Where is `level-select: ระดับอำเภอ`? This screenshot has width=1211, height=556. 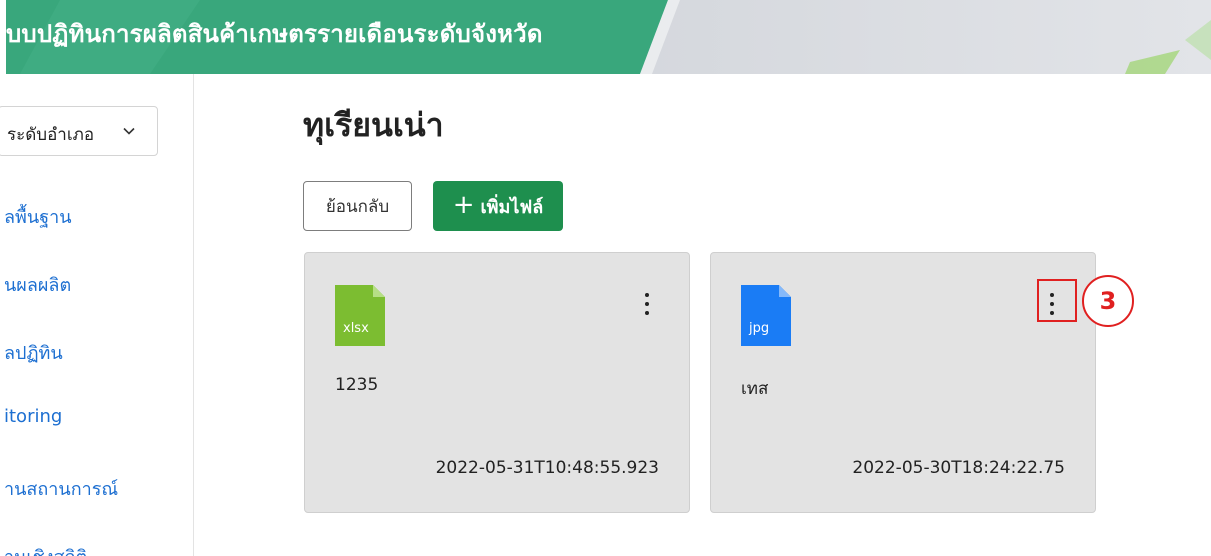 level-select: ระดับอำเภอ is located at coordinates (79, 131).